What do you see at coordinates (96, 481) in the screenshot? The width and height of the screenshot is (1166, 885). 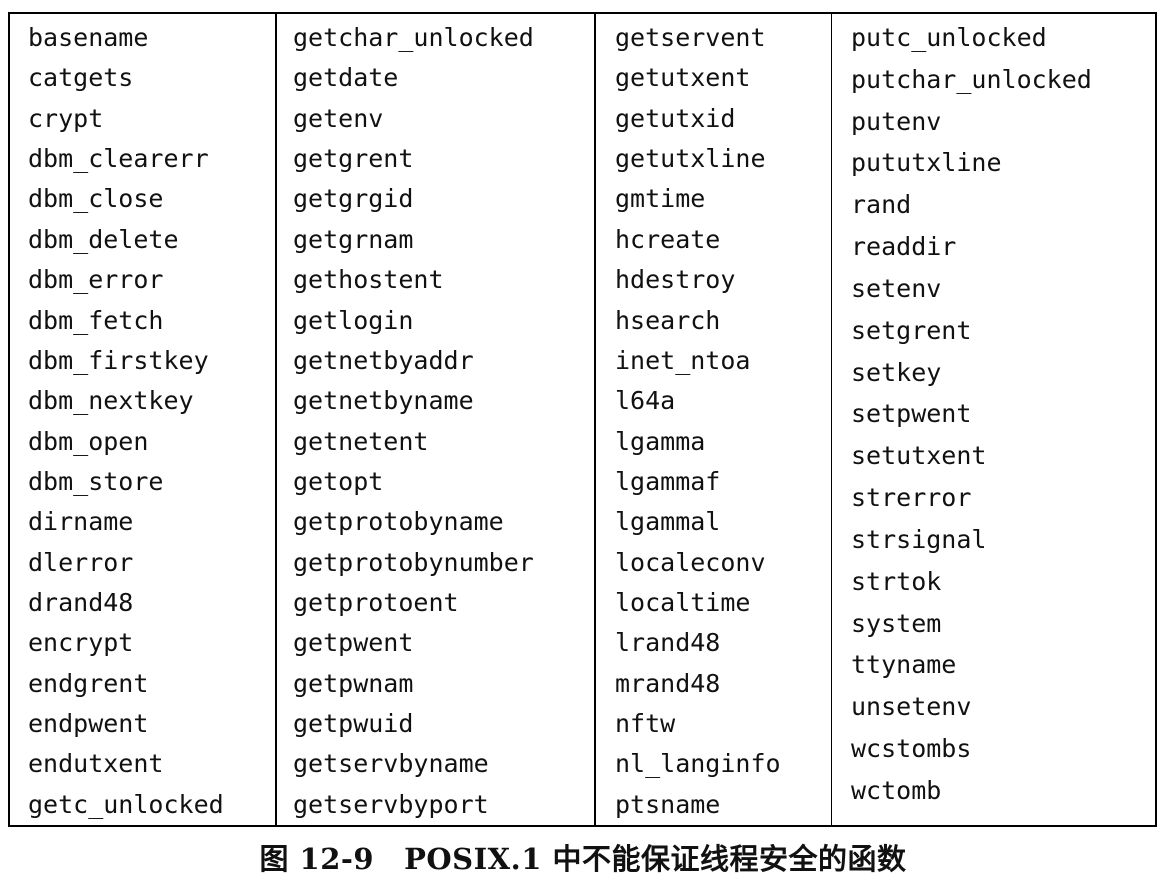 I see `function-name-cell: dbm_store` at bounding box center [96, 481].